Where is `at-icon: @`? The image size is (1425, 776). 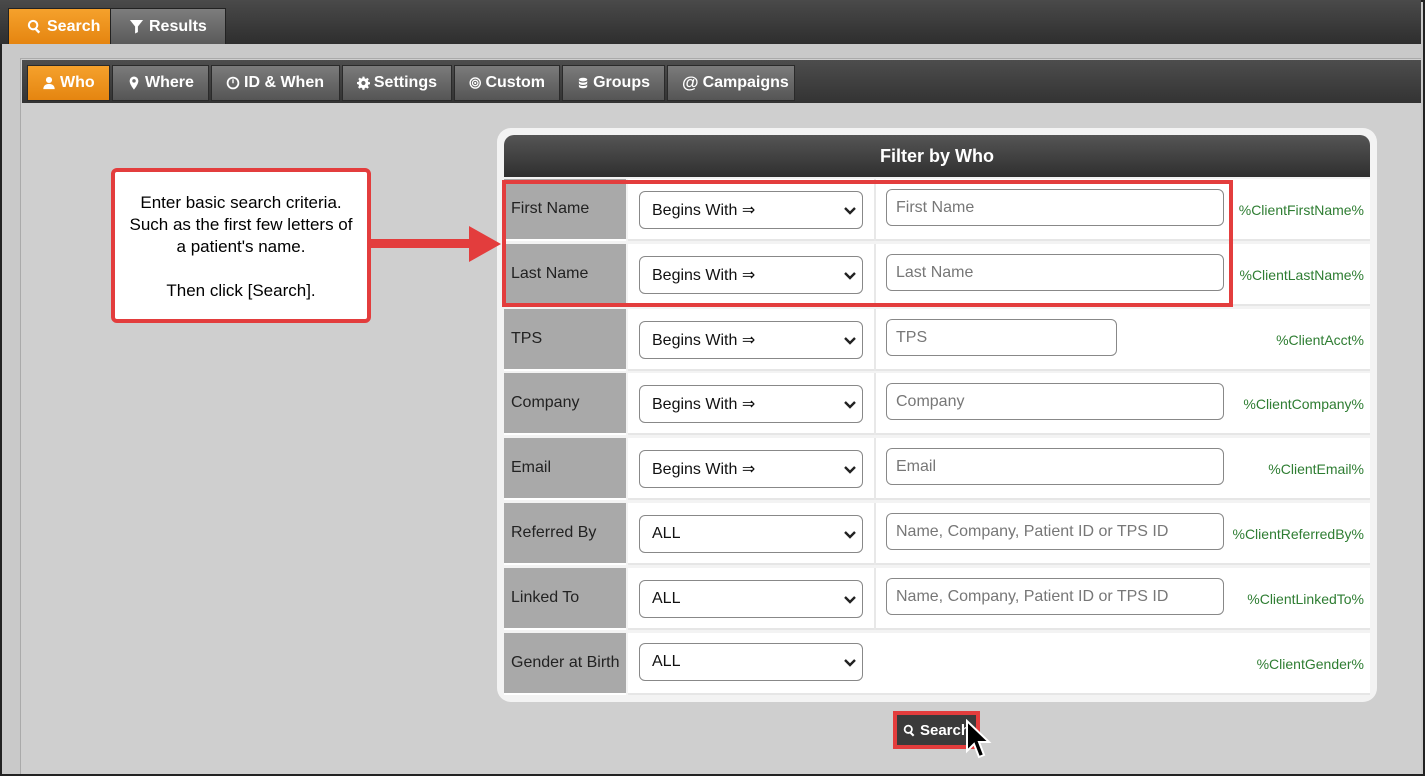 at-icon: @ is located at coordinates (690, 82).